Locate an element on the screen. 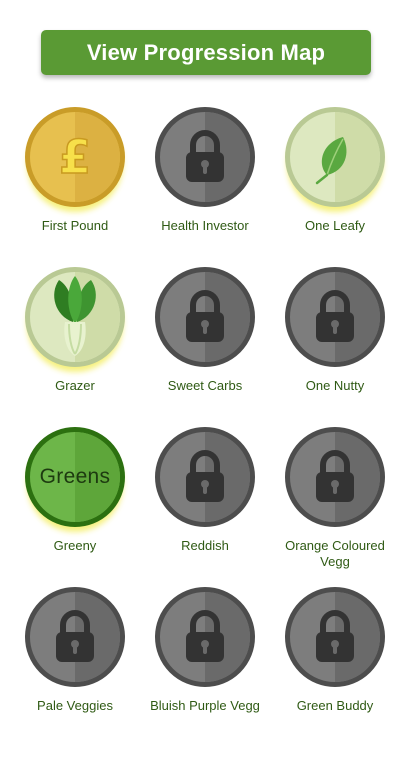  badge-one-nutty: One Nutty is located at coordinates (335, 330).